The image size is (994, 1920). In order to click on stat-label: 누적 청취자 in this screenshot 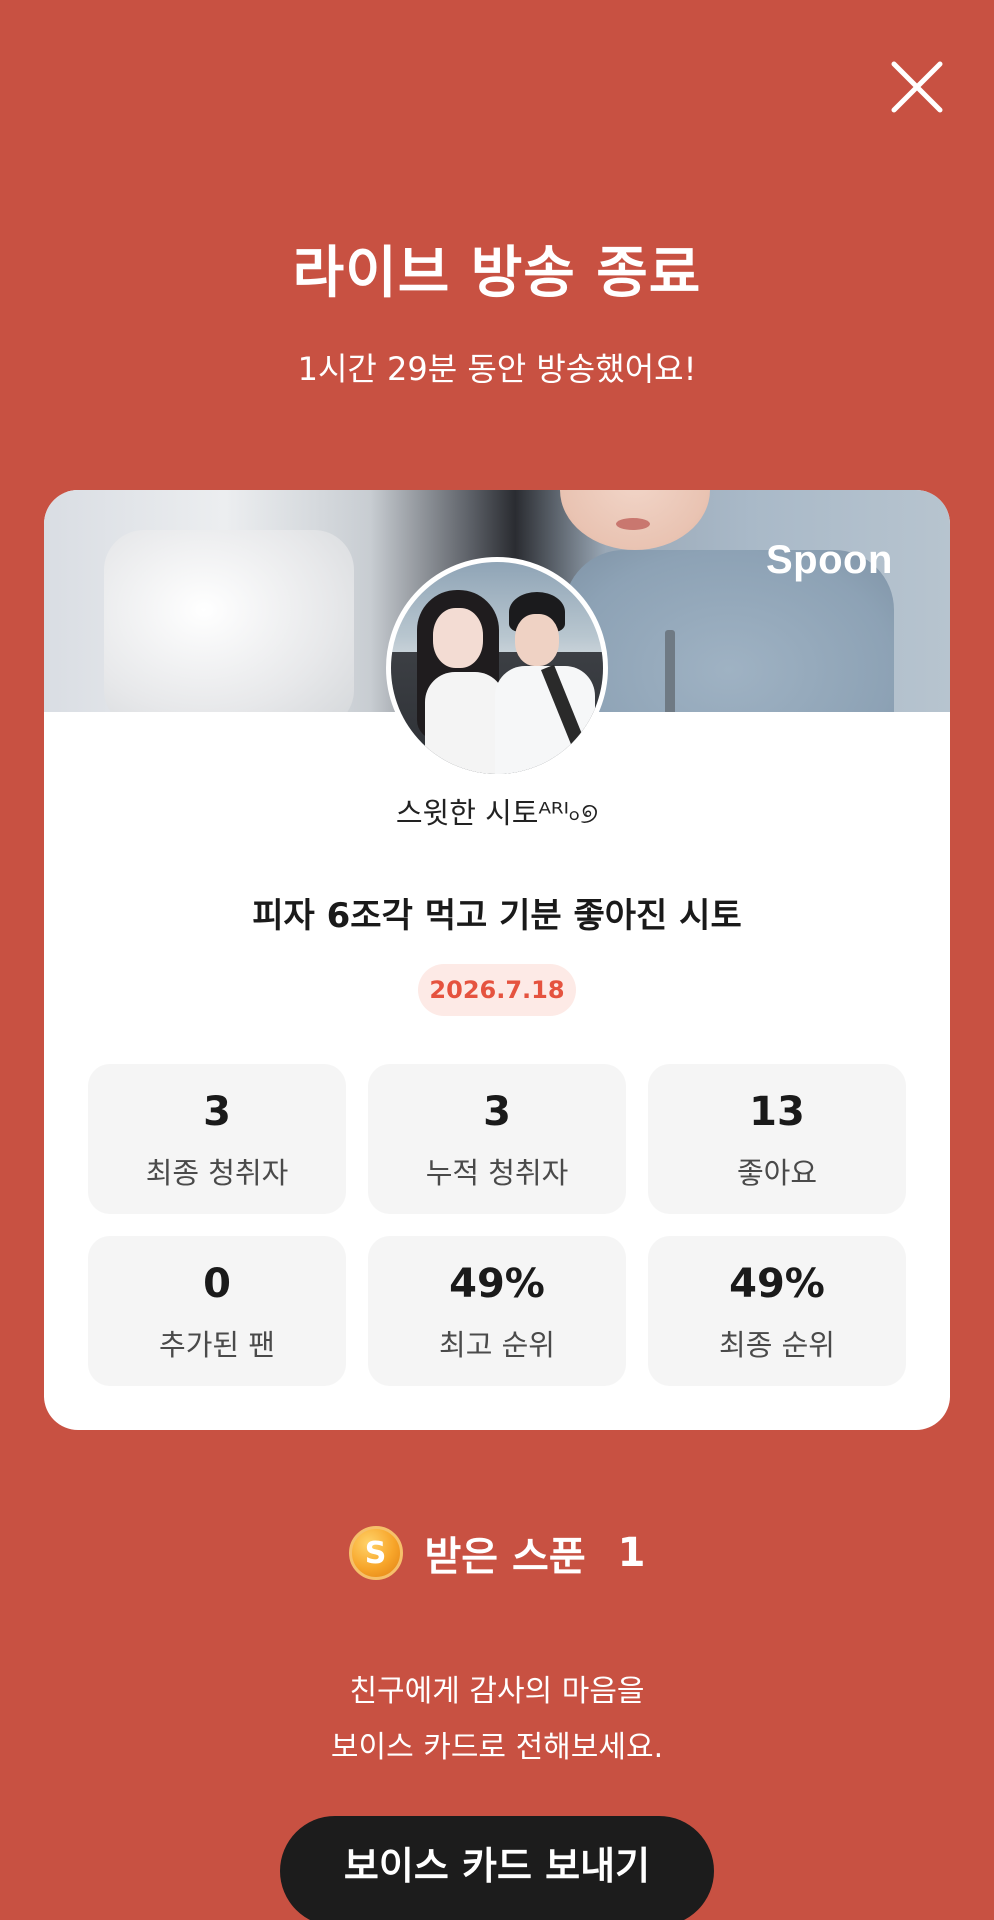, I will do `click(497, 1173)`.